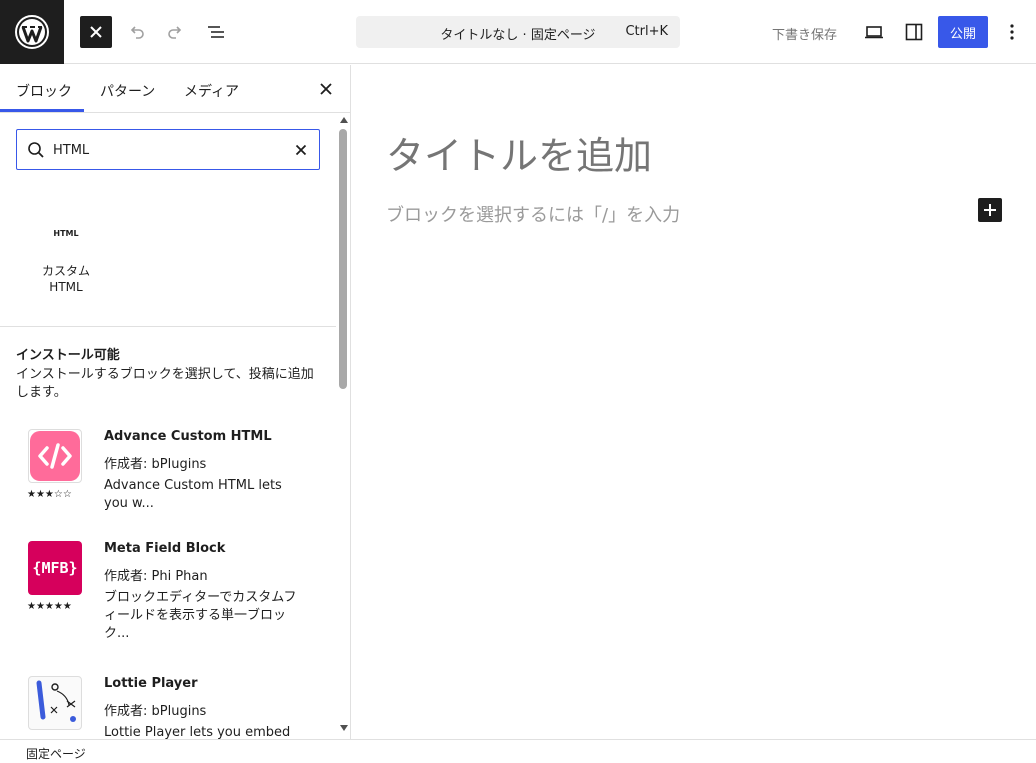  I want to click on editor-header: タイトルなし · 固定ページ Ctrl+K 下書き保存 公開, so click(518, 32).